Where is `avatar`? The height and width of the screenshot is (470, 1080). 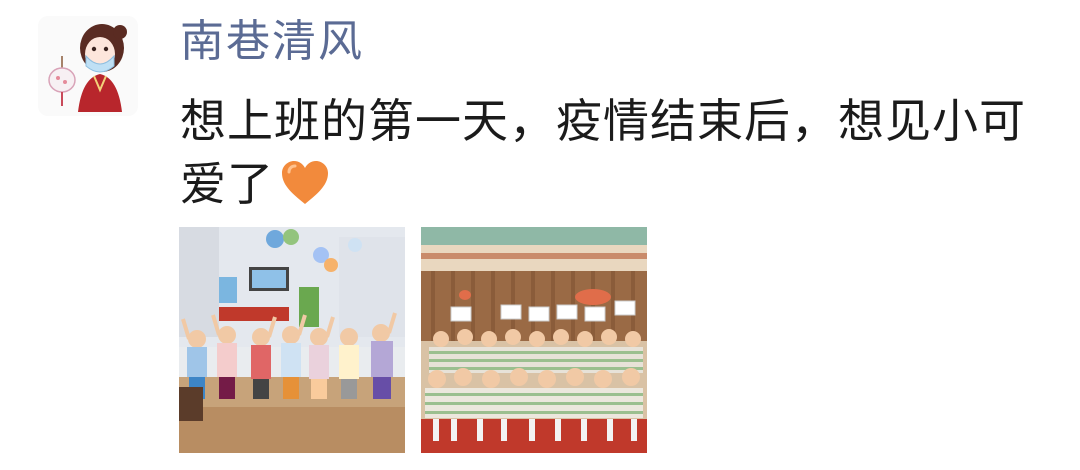
avatar is located at coordinates (88, 66).